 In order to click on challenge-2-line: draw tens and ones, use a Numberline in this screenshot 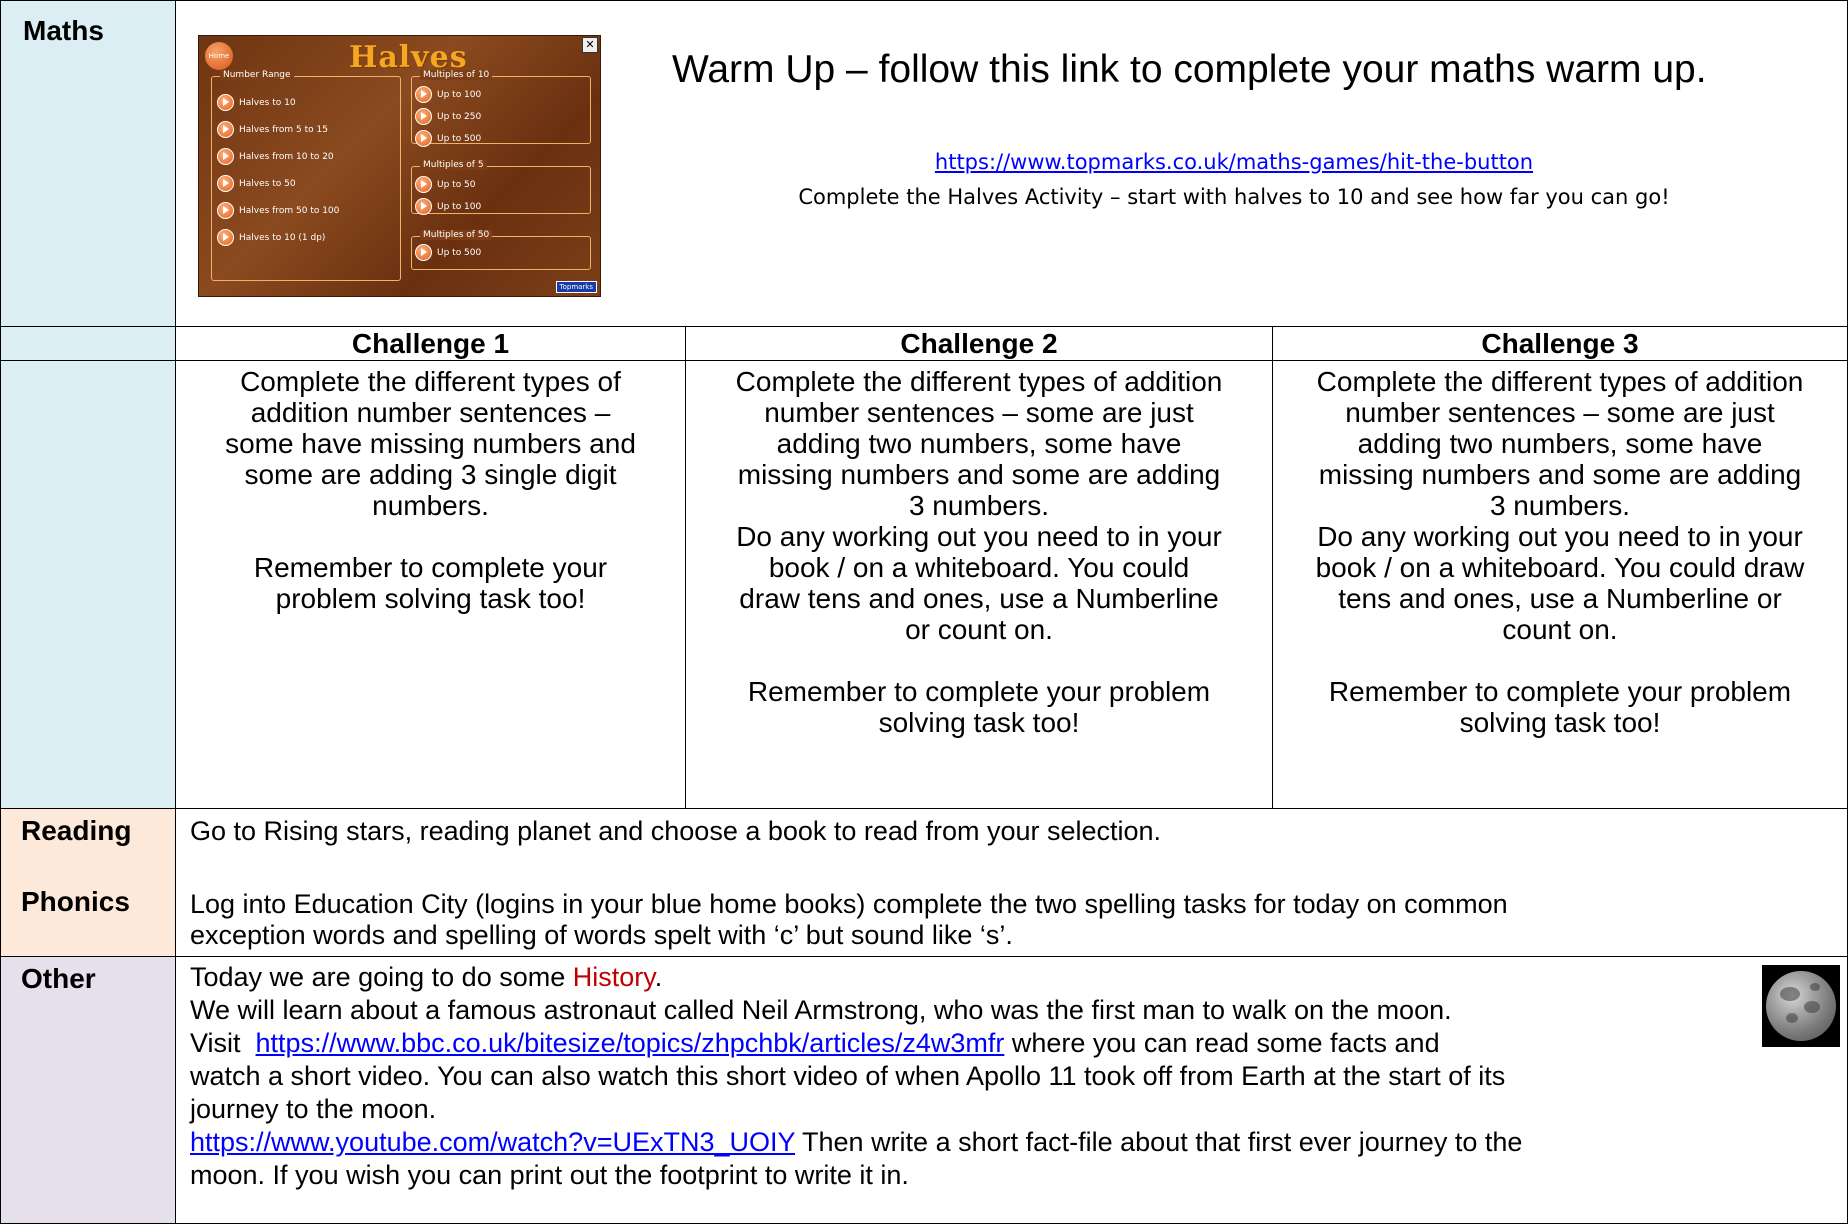, I will do `click(979, 598)`.